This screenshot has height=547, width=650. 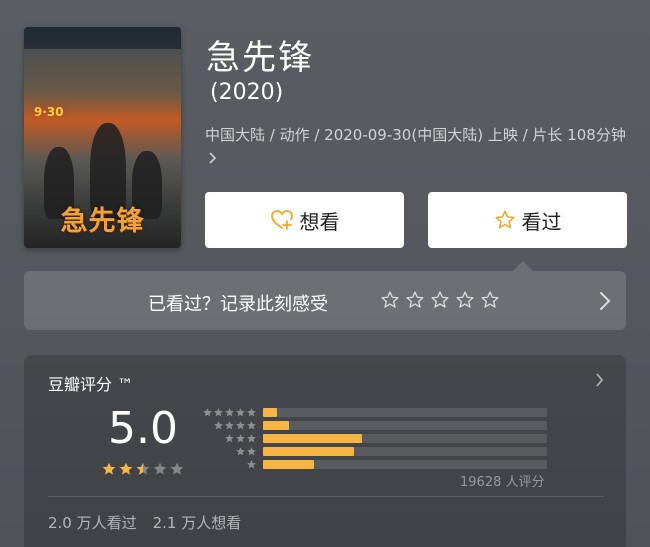 What do you see at coordinates (102, 38) in the screenshot?
I see `poster-cast-strip` at bounding box center [102, 38].